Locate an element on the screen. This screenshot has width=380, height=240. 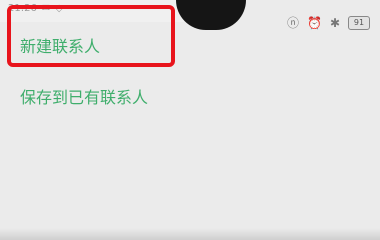
status-icons: ⓝ ⏰ ✱ 91 is located at coordinates (328, 22).